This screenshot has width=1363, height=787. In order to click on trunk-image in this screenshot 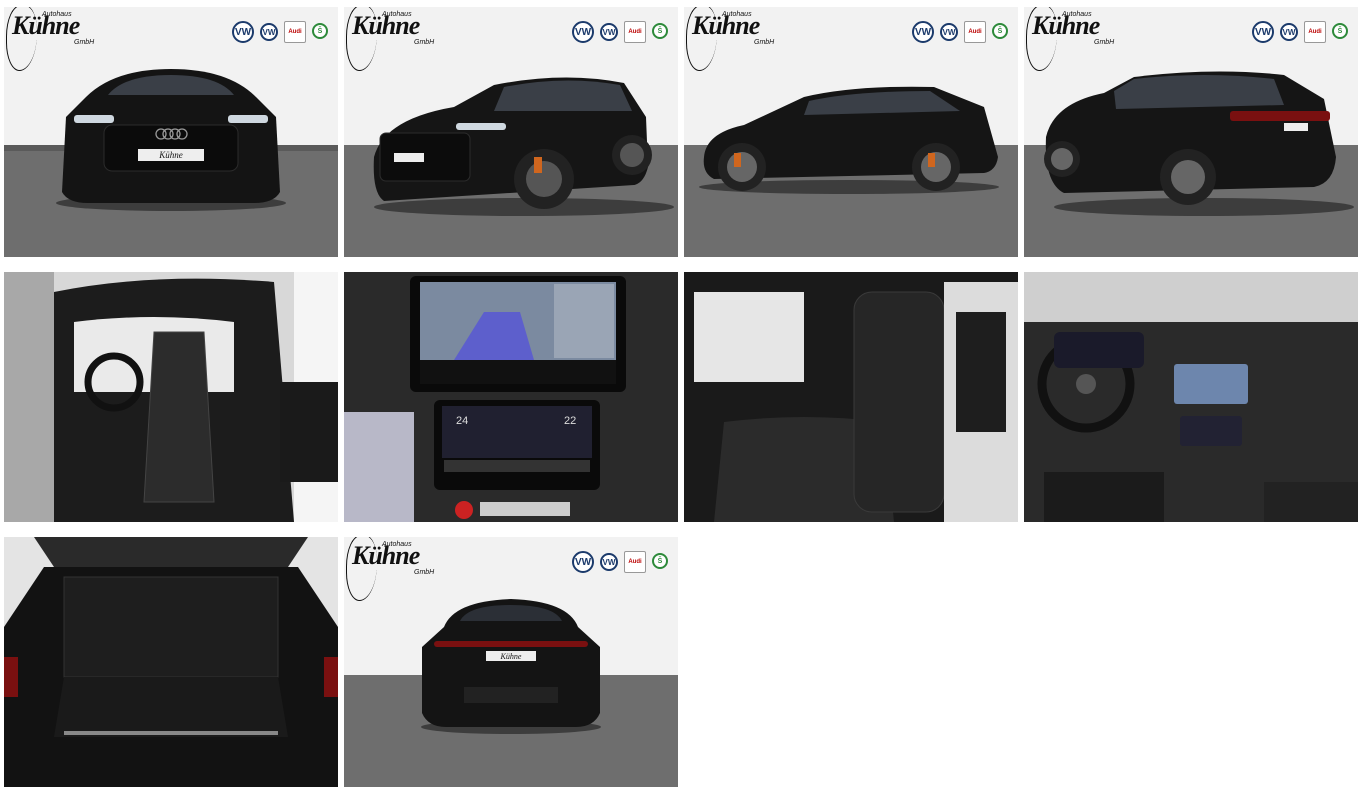, I will do `click(171, 662)`.